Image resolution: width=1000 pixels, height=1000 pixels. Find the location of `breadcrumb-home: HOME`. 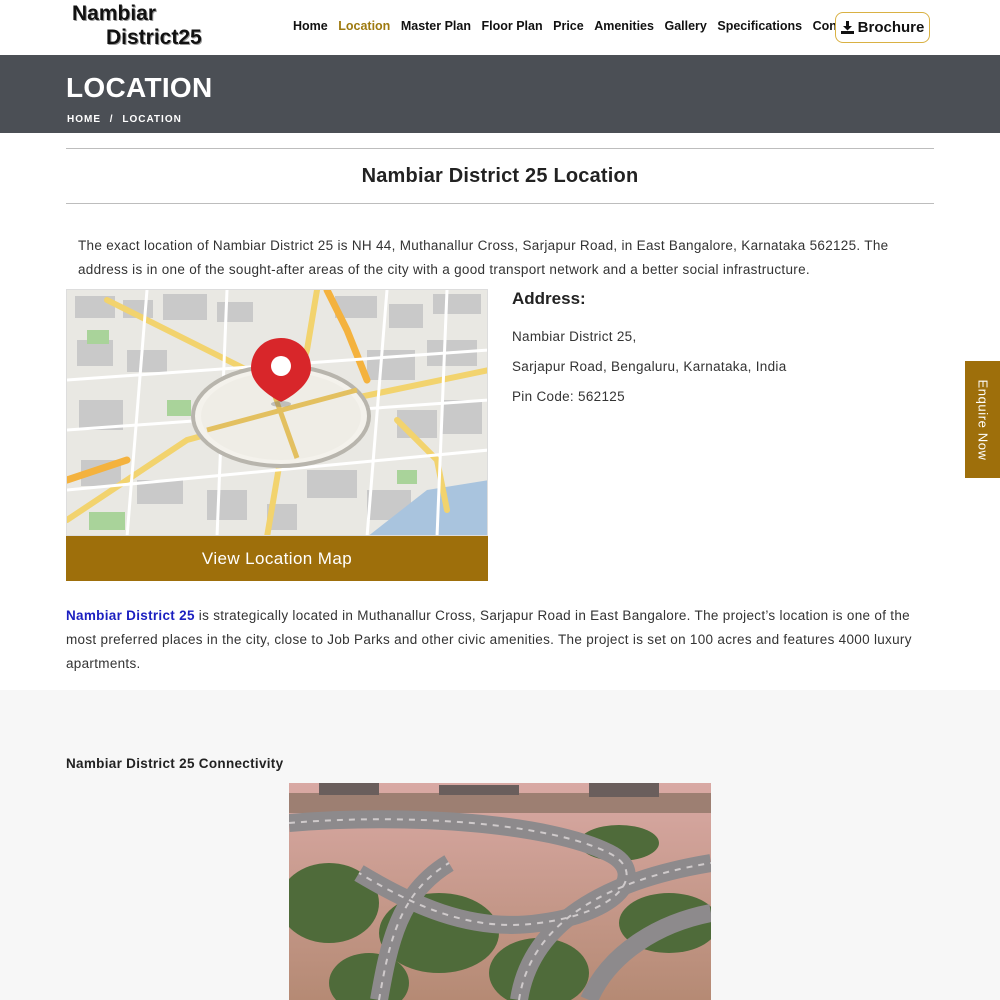

breadcrumb-home: HOME is located at coordinates (84, 119).